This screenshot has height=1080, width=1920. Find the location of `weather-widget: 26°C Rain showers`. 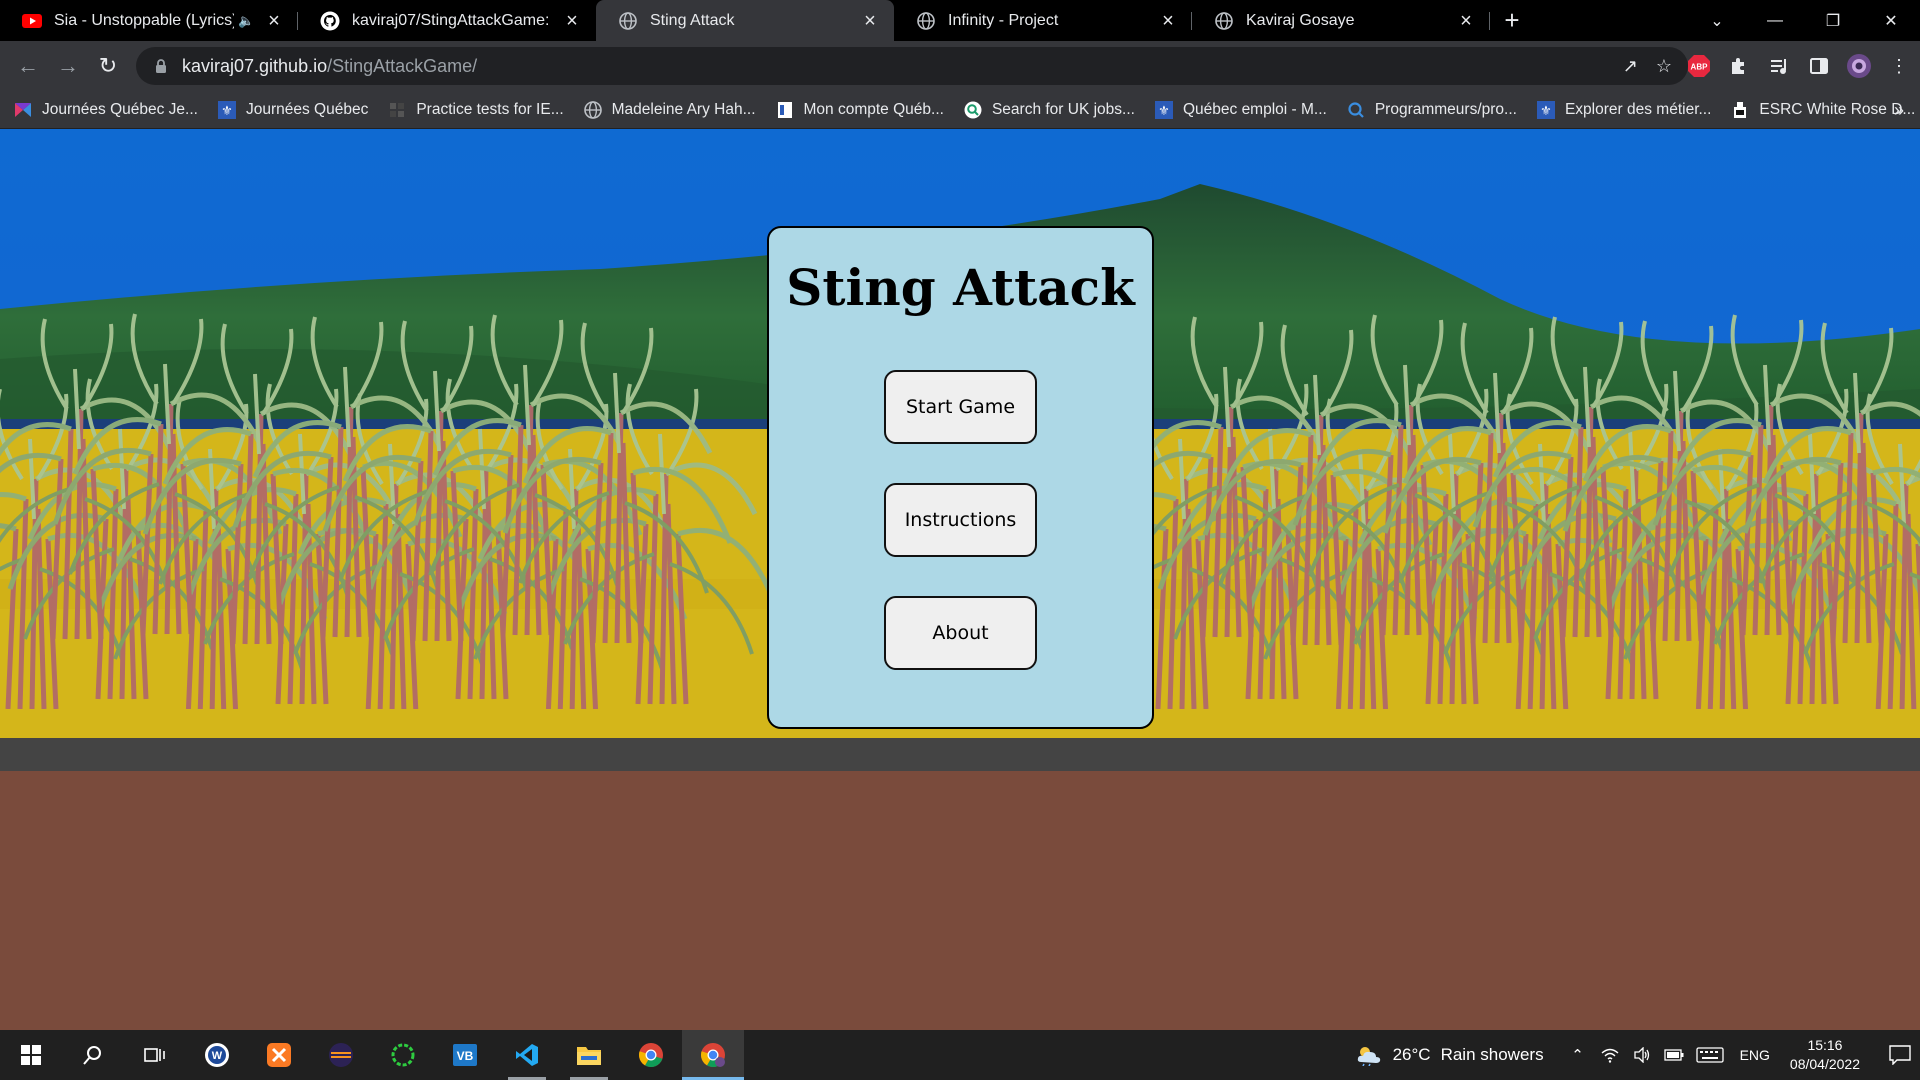

weather-widget: 26°C Rain showers is located at coordinates (1449, 1055).